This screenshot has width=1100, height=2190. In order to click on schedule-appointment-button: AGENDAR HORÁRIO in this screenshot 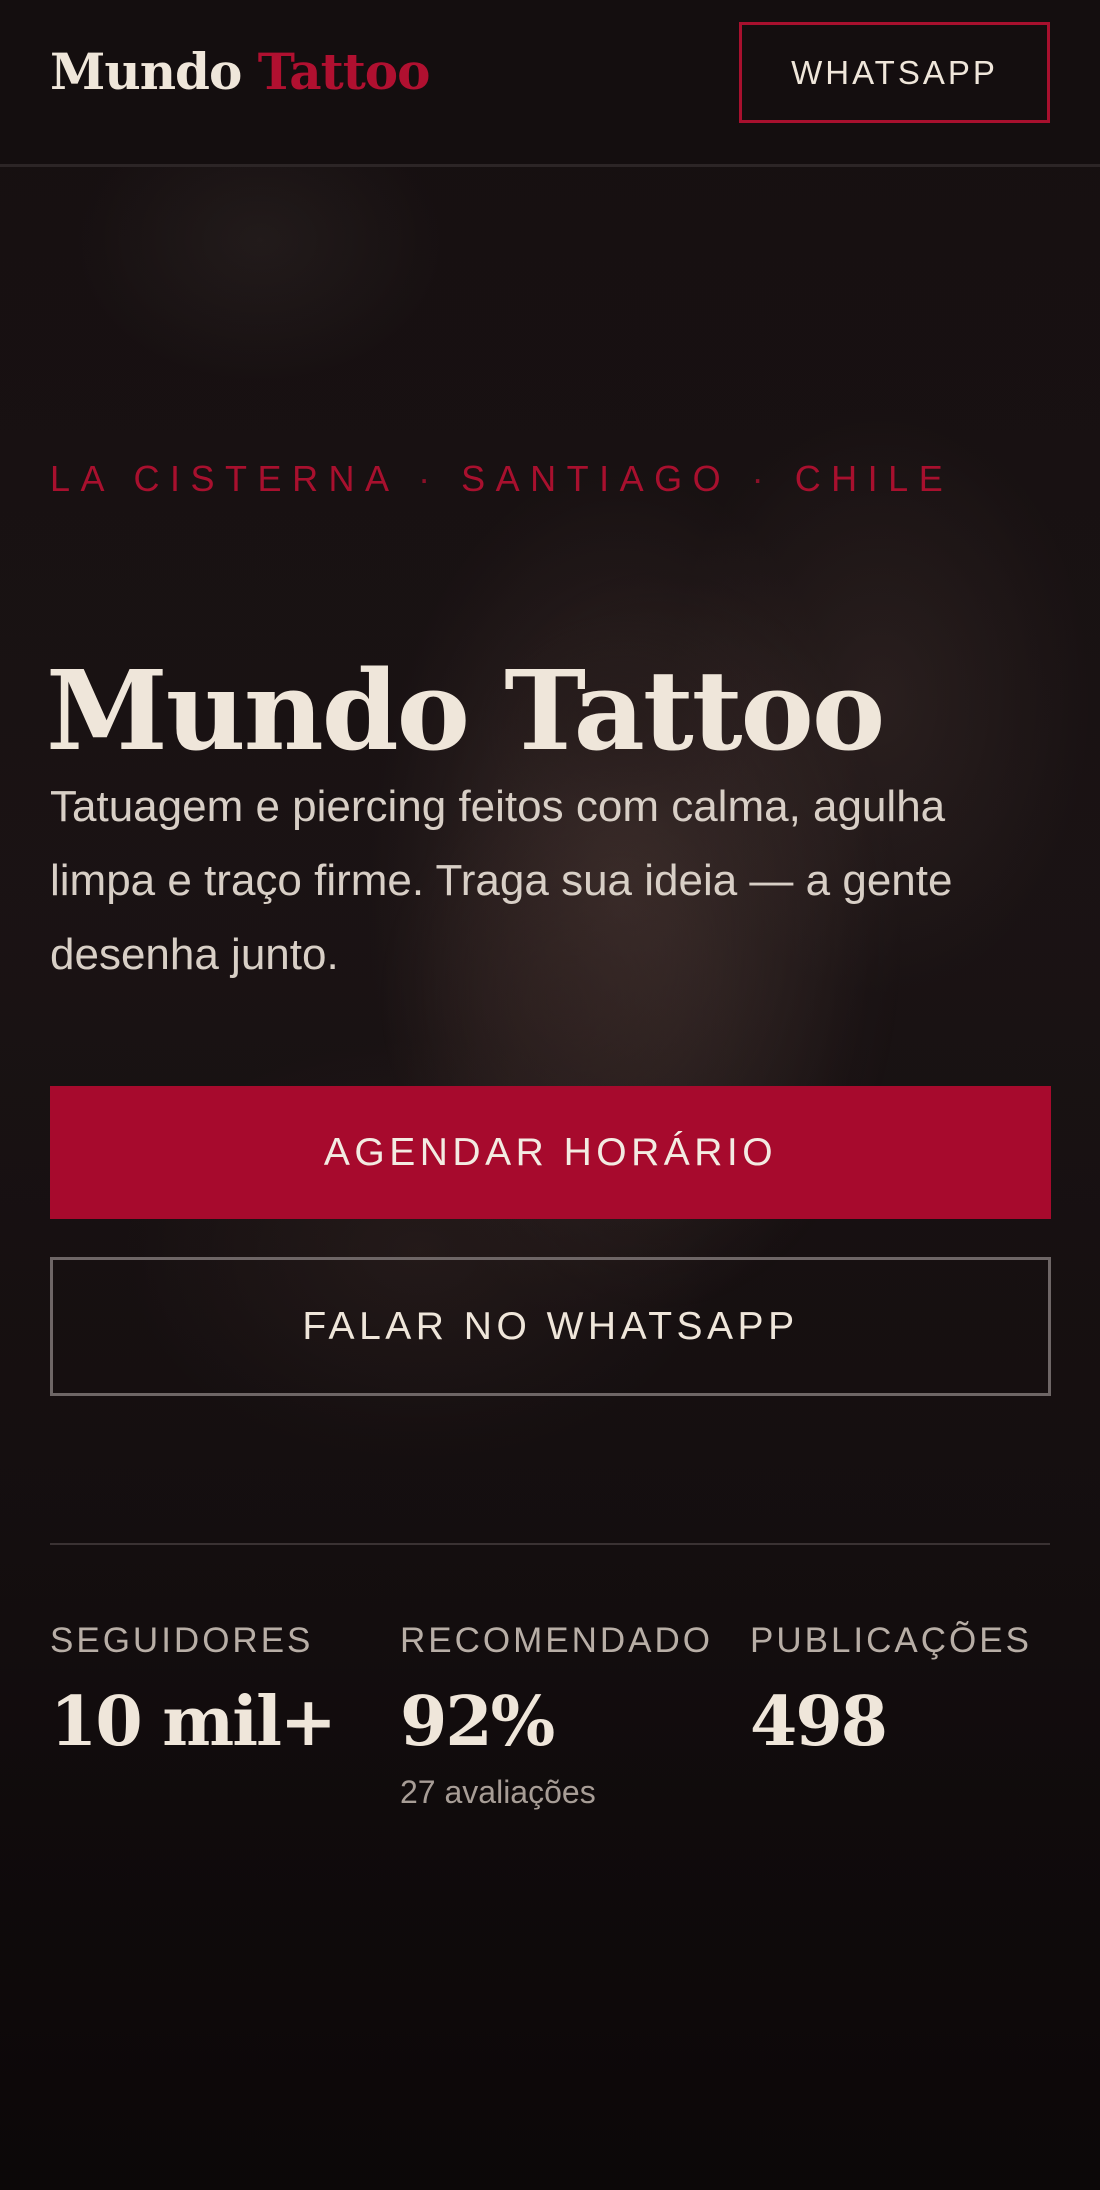, I will do `click(550, 1152)`.